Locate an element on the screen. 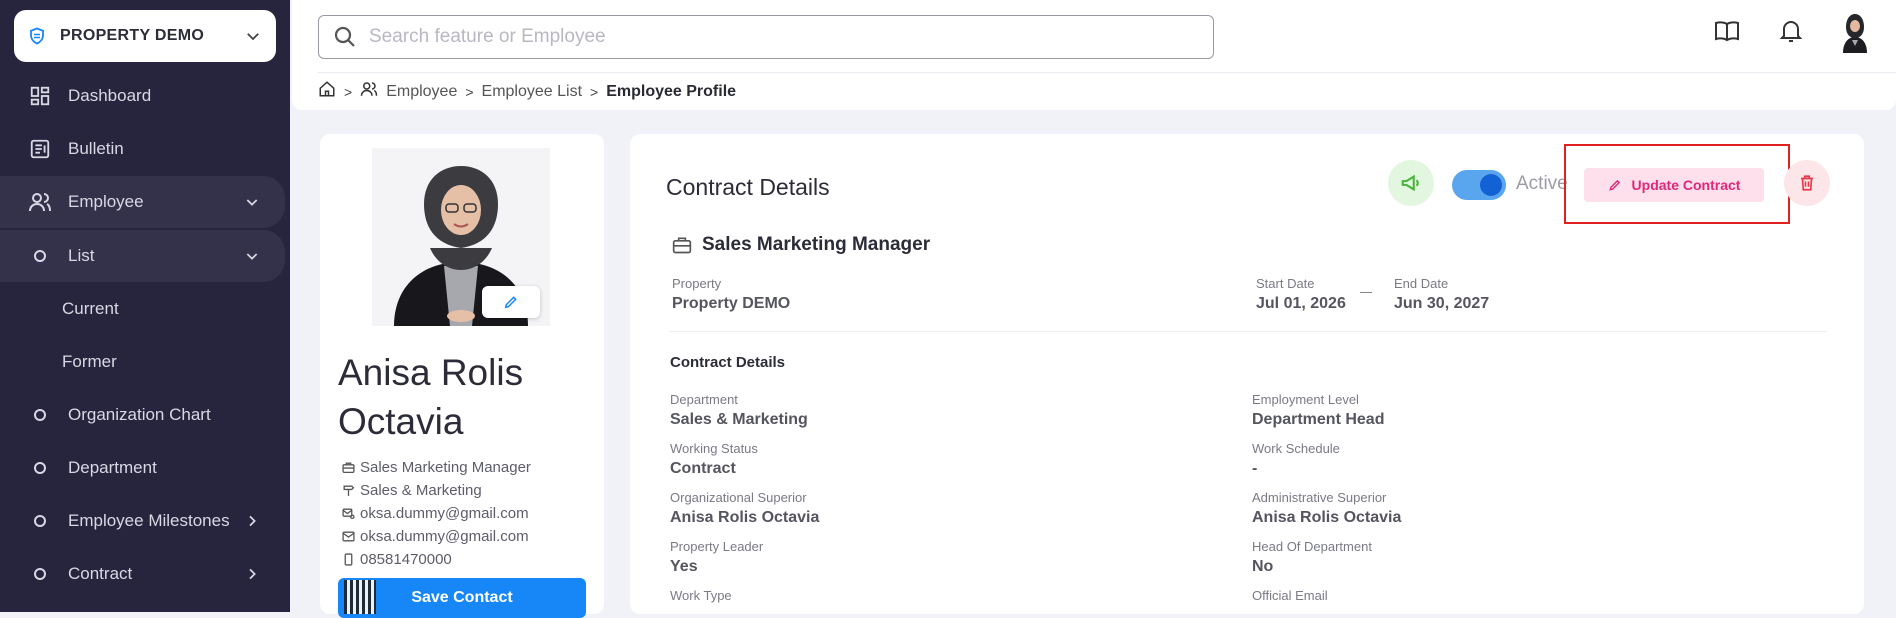  end-date-field: End Date Jun 30, 2027 is located at coordinates (1441, 294).